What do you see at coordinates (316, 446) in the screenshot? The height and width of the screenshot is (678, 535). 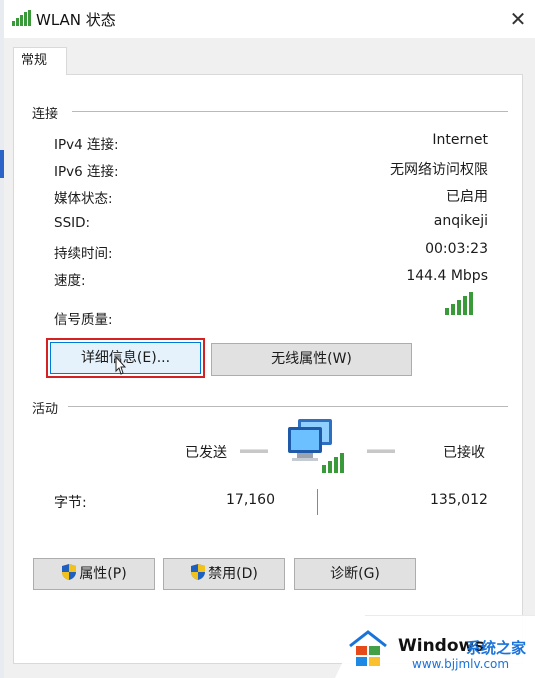 I see `network-computers-icon` at bounding box center [316, 446].